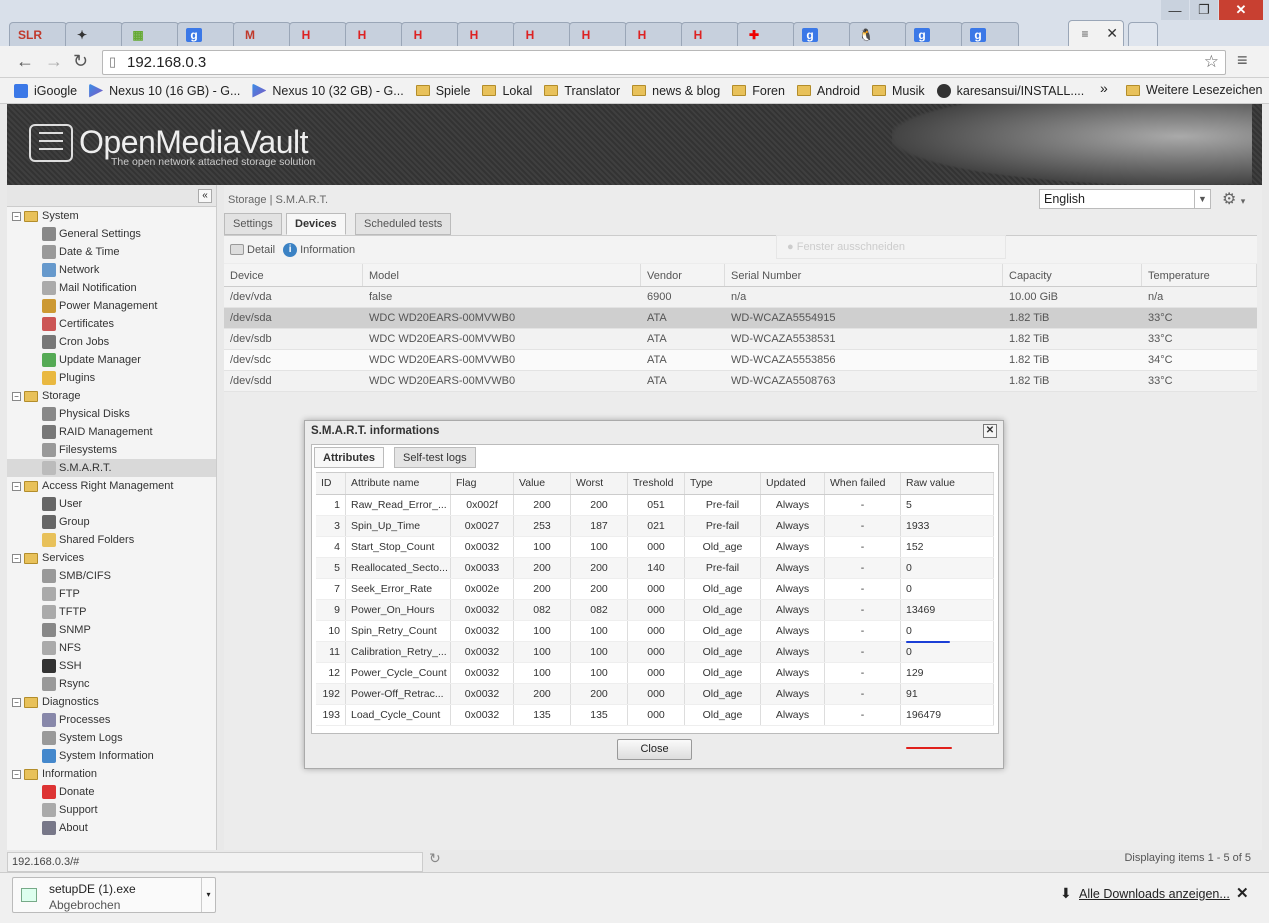 Image resolution: width=1269 pixels, height=923 pixels. I want to click on nav-item: General Settings, so click(111, 234).